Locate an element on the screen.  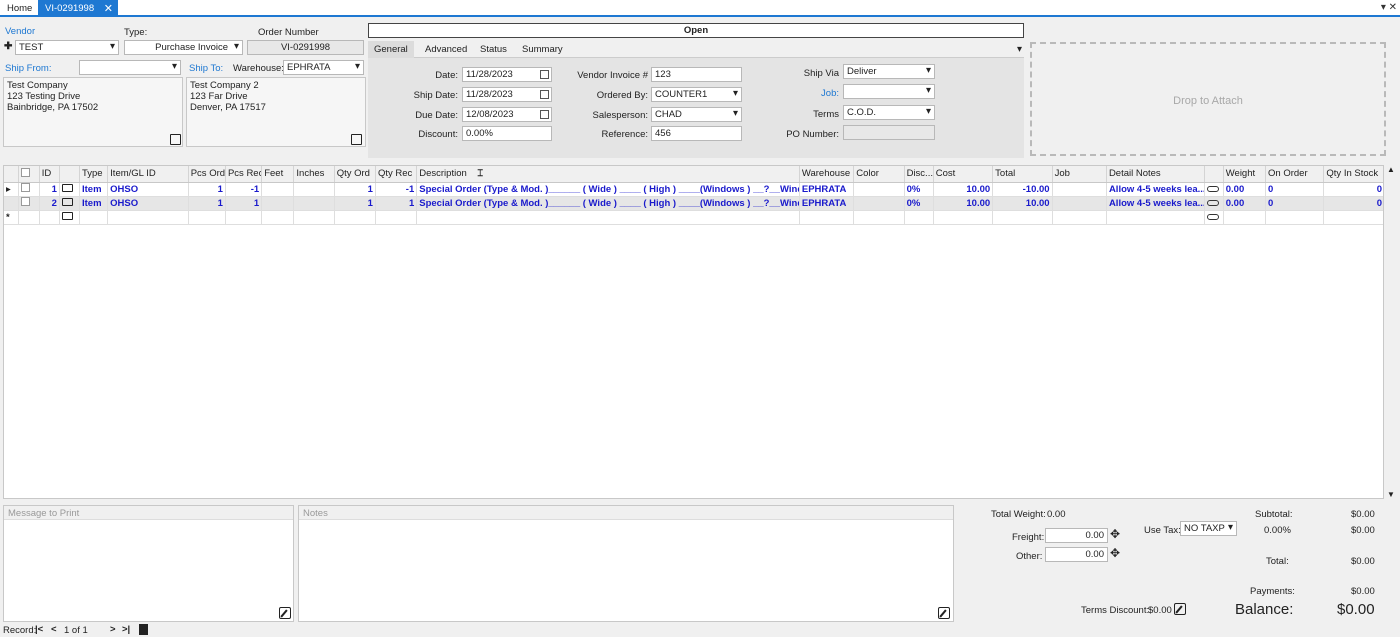
new-row: * is located at coordinates (693, 217).